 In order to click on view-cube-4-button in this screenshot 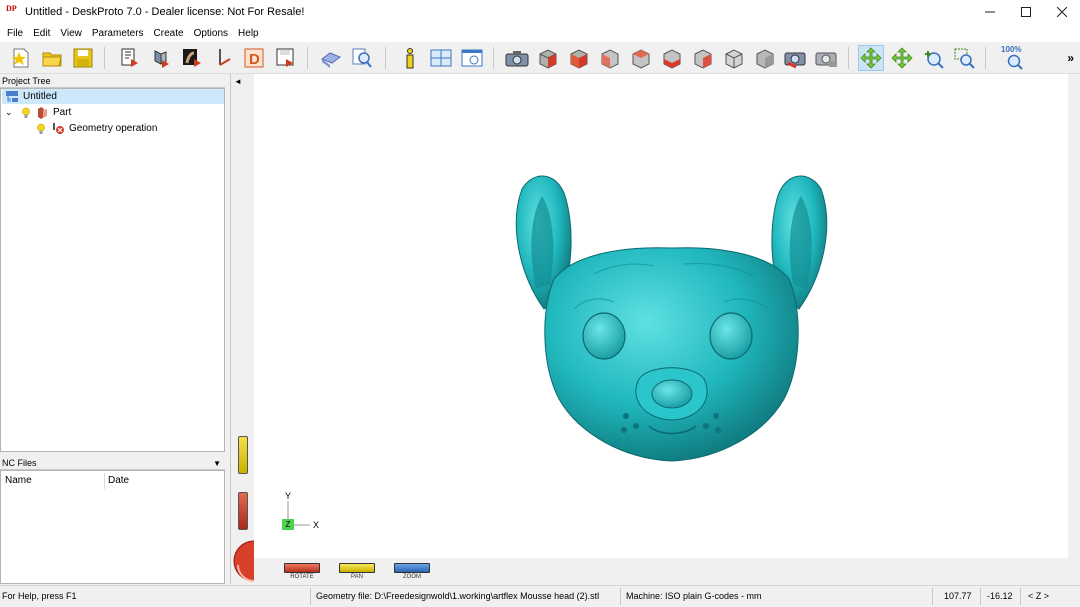, I will do `click(641, 58)`.